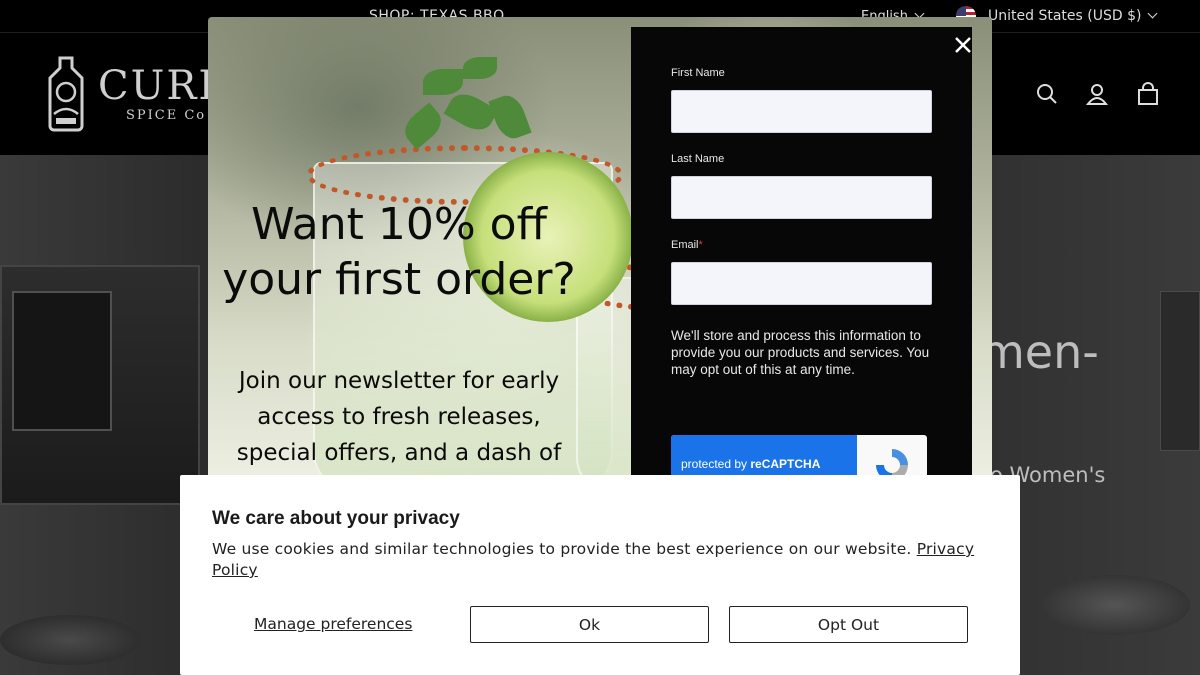 This screenshot has width=1200, height=675. I want to click on cookie-title: We care about your privacy, so click(336, 518).